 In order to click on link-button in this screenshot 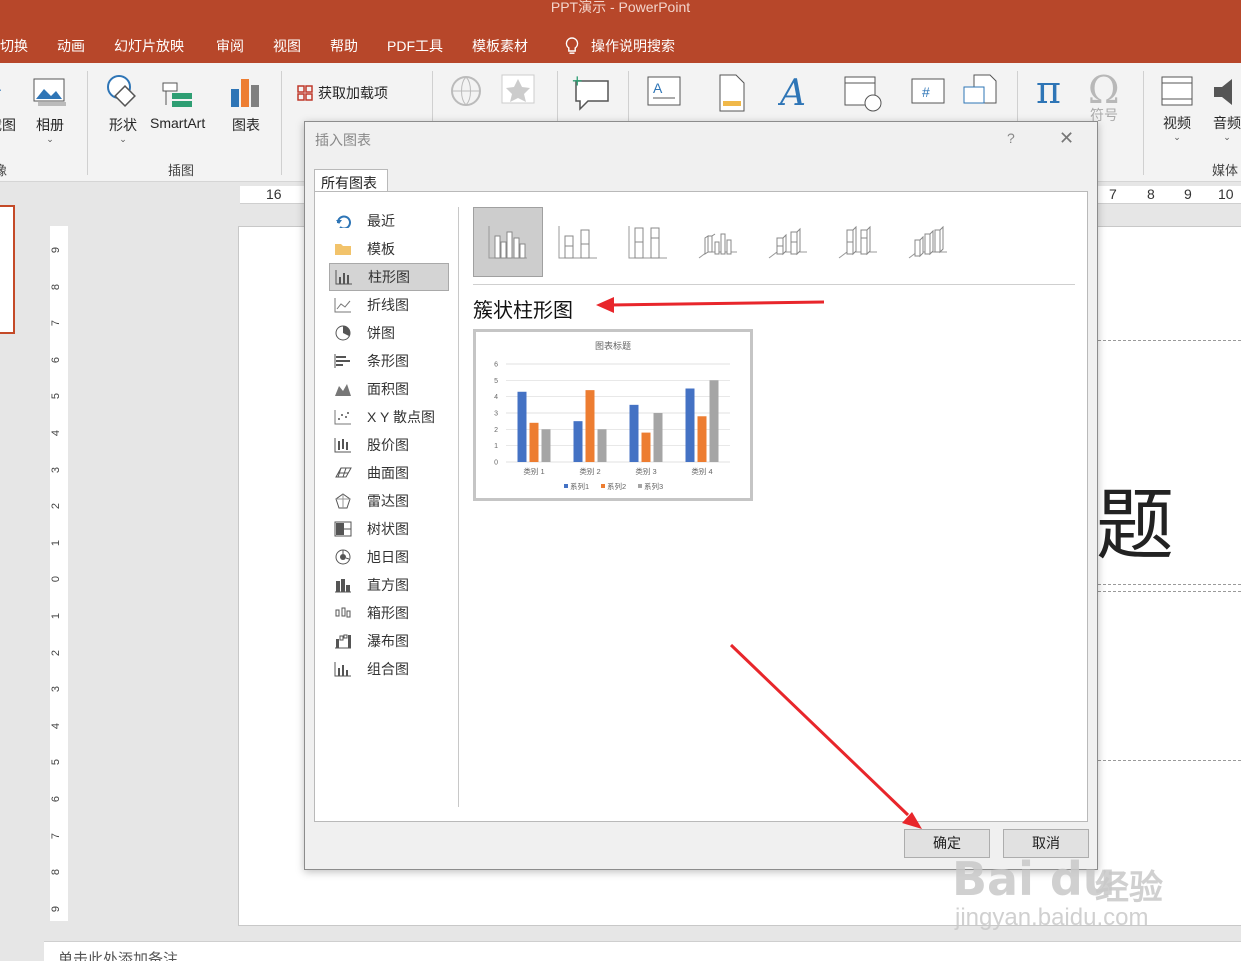, I will do `click(468, 95)`.